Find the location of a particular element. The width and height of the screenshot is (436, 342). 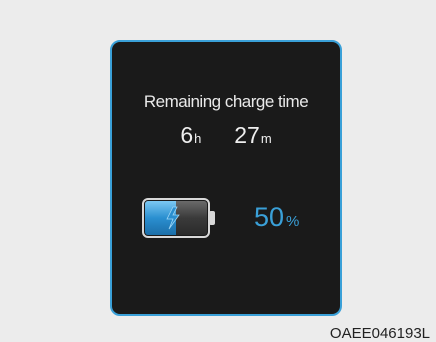

battery-graphic is located at coordinates (178, 218).